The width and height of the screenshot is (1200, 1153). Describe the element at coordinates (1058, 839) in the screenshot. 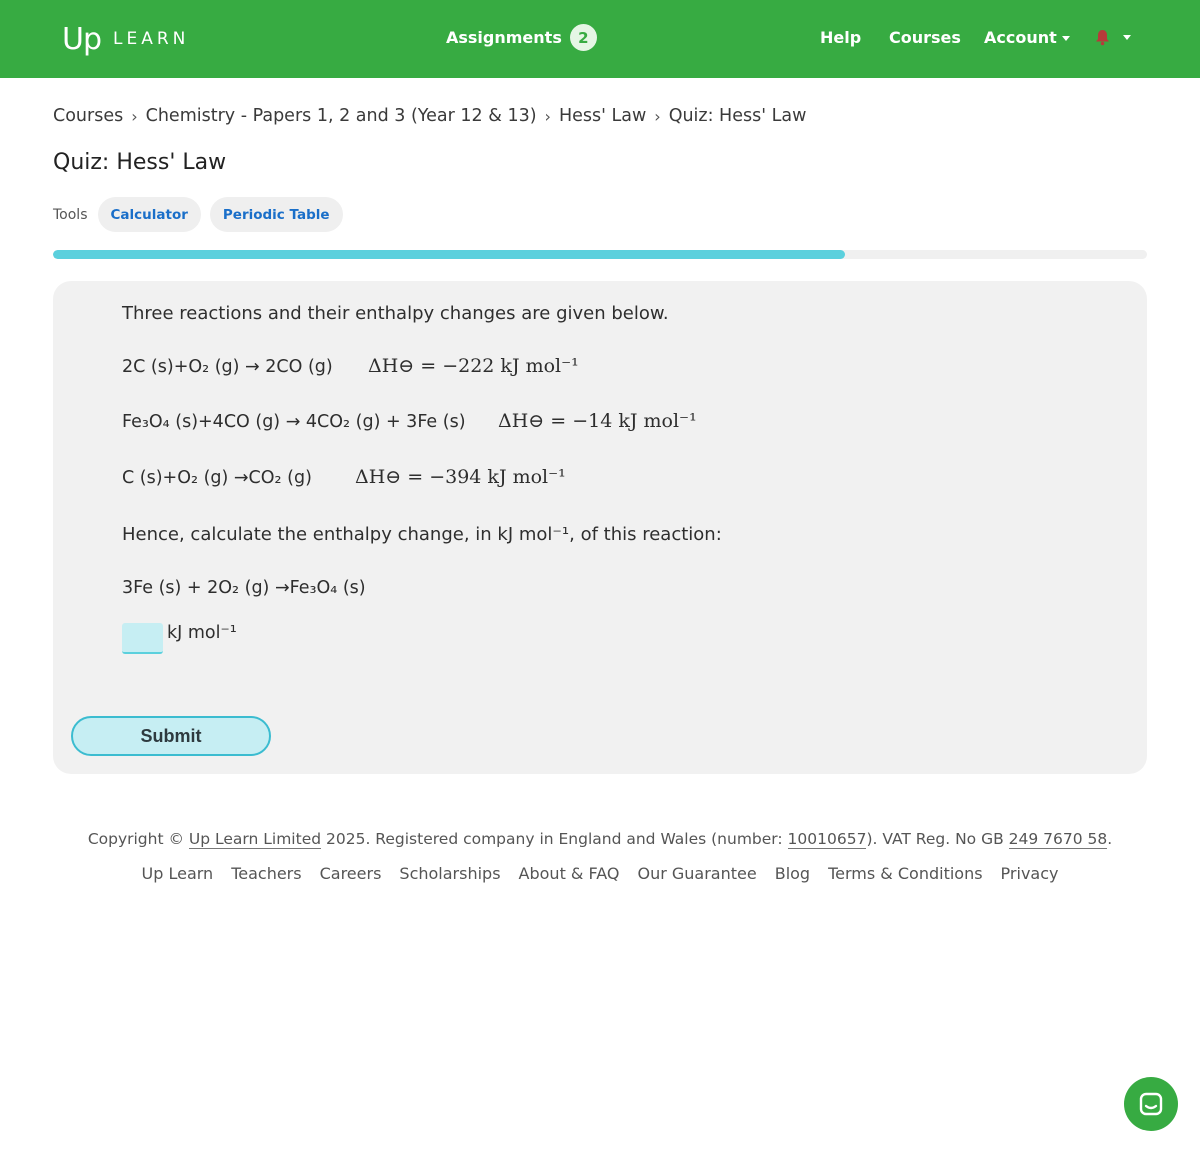

I see `vat-number-link: 249 7670 58` at that location.